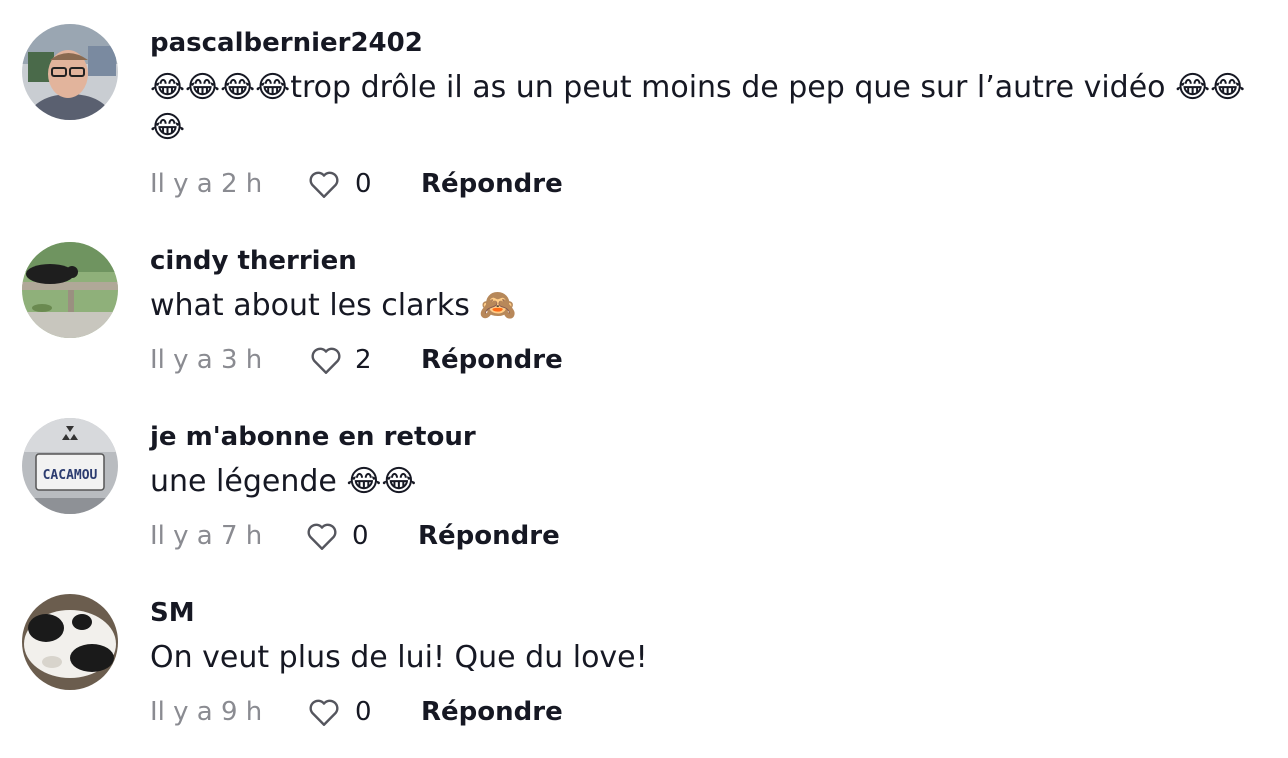  What do you see at coordinates (206, 360) in the screenshot?
I see `comment-timestamp: Il y a 3 h` at bounding box center [206, 360].